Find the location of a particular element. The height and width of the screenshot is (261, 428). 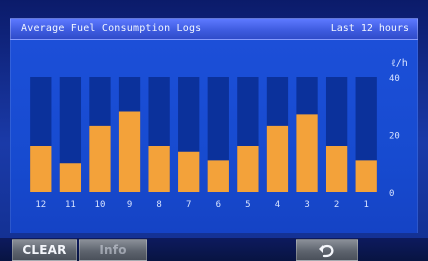

info-button: Info is located at coordinates (113, 250).